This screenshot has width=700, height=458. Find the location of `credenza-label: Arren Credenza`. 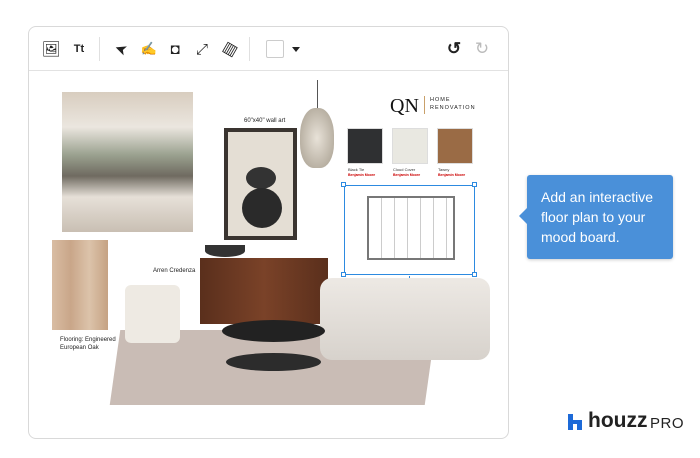

credenza-label: Arren Credenza is located at coordinates (174, 271).